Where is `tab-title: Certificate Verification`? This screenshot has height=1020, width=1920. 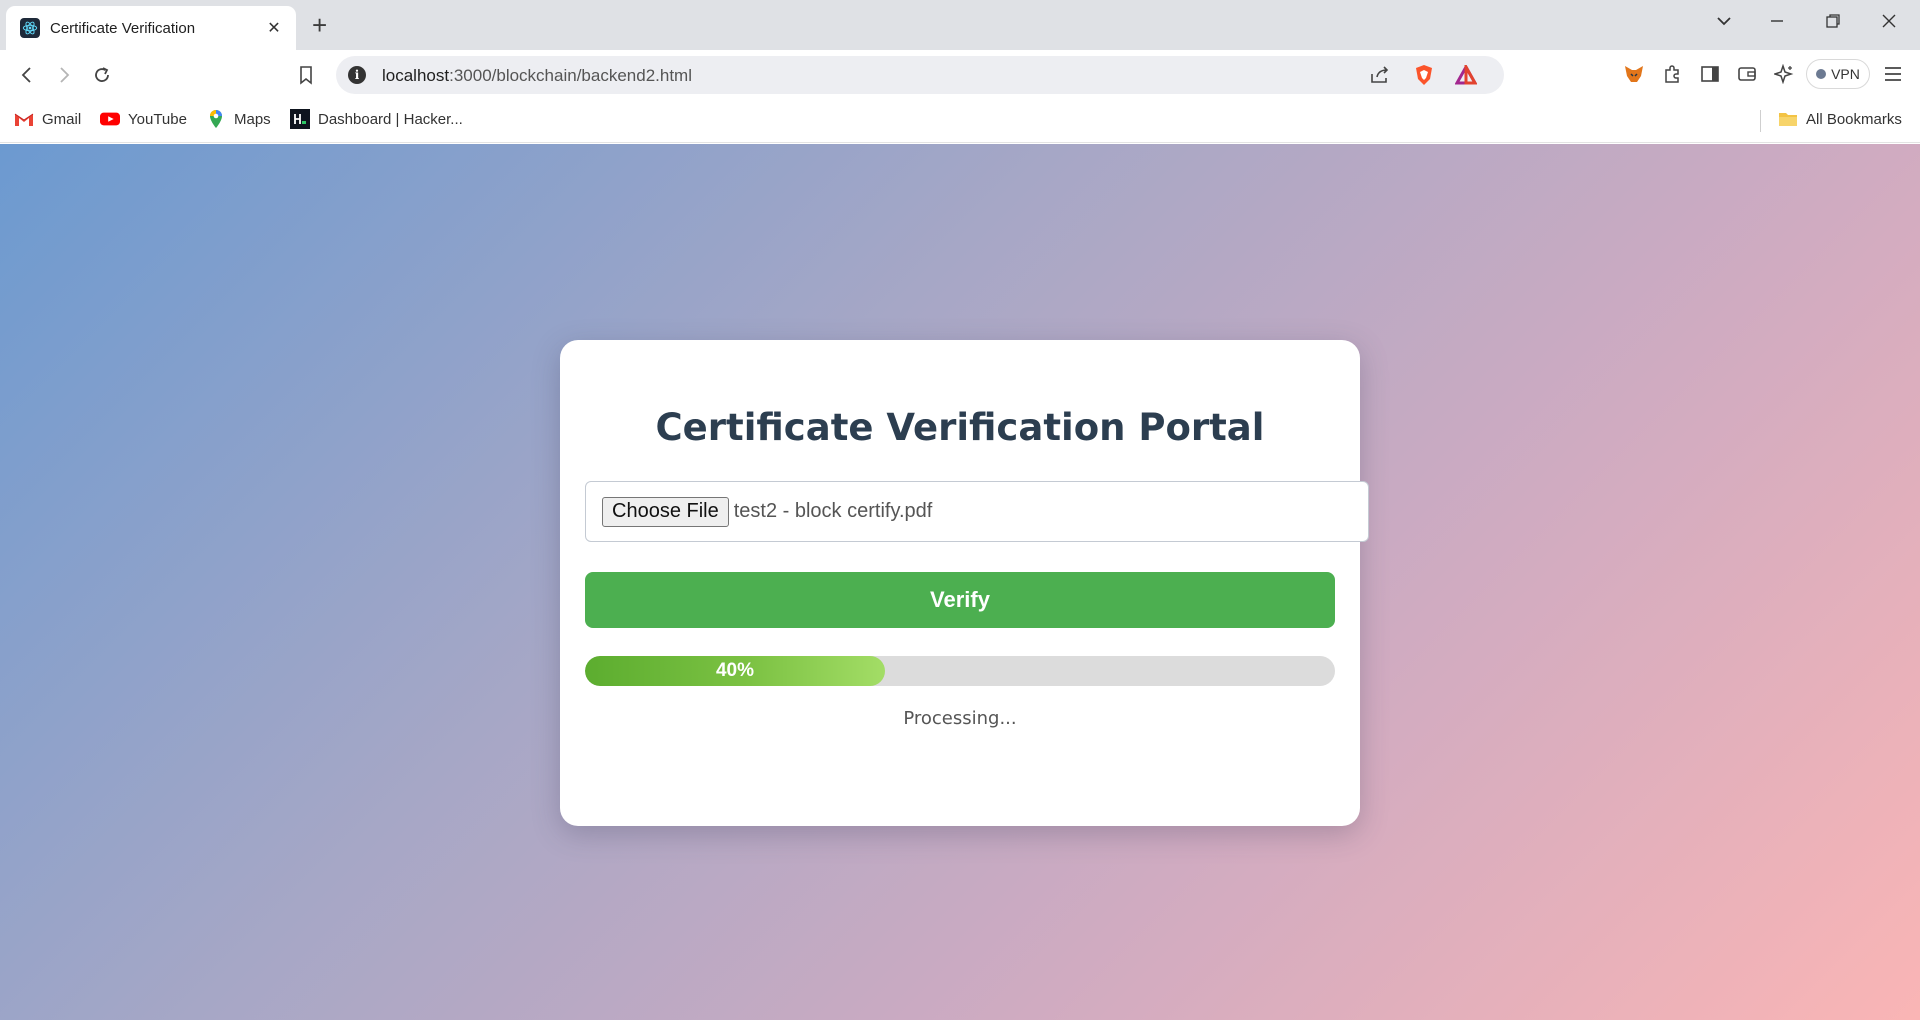
tab-title: Certificate Verification is located at coordinates (123, 28).